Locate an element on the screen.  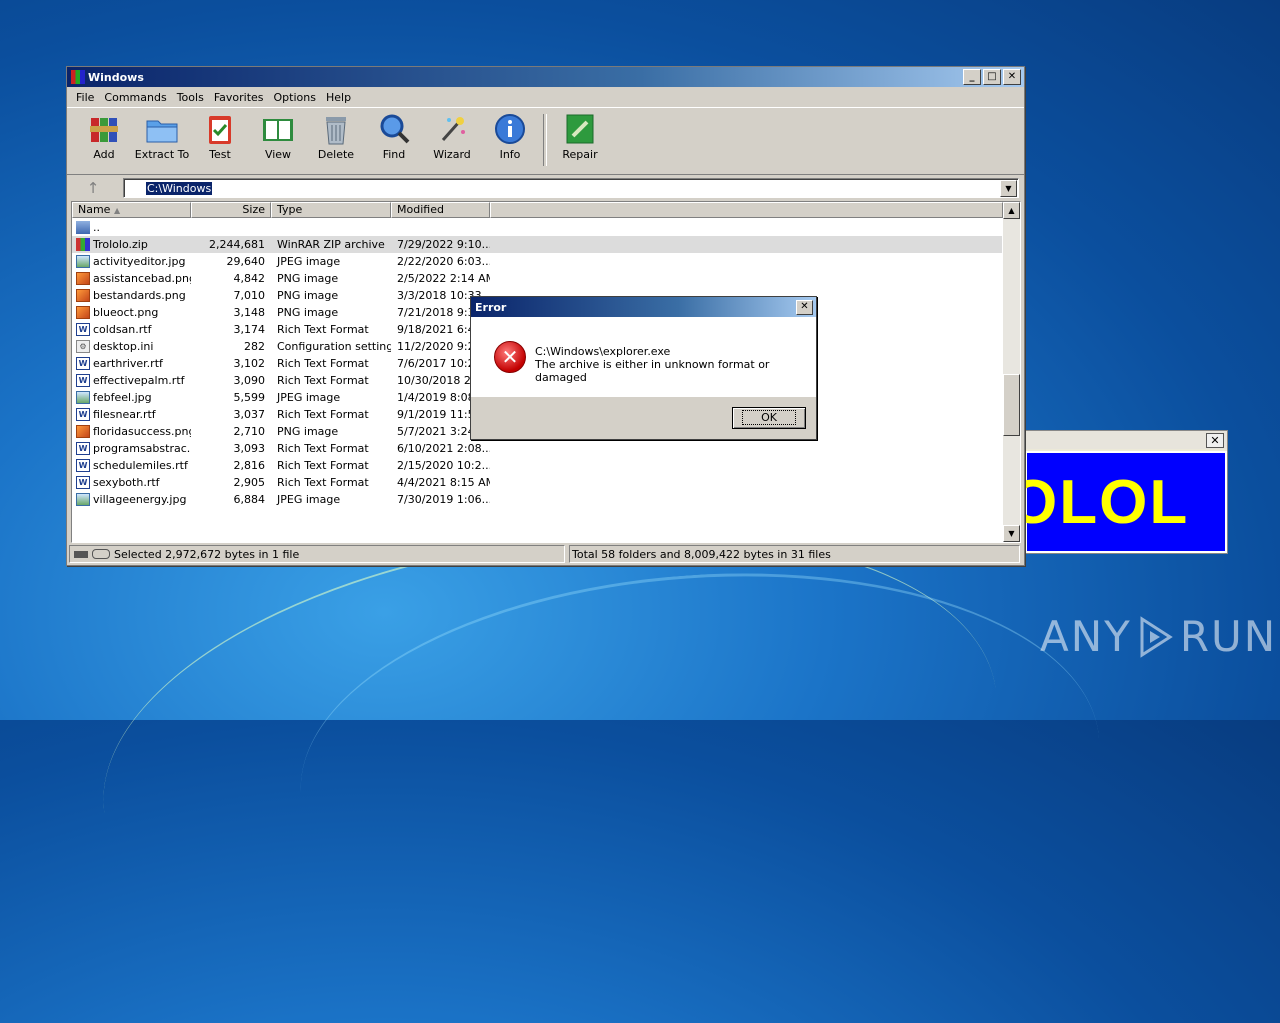
menu-file: File is located at coordinates (85, 97).